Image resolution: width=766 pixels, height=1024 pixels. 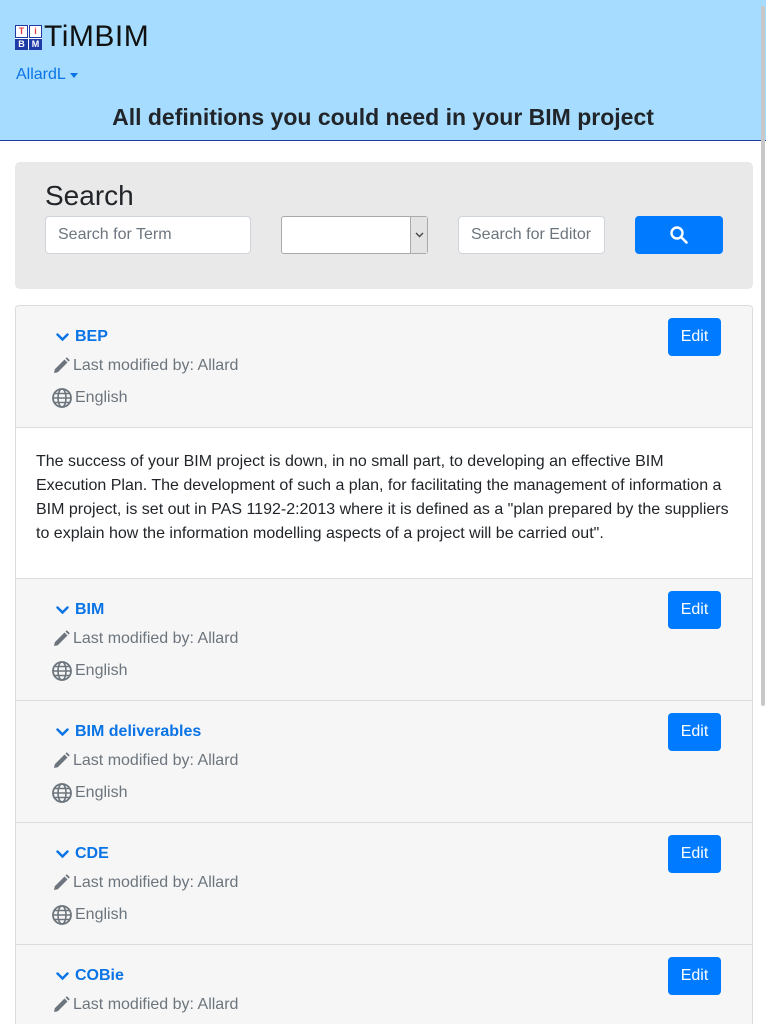 I want to click on search-button, so click(x=679, y=235).